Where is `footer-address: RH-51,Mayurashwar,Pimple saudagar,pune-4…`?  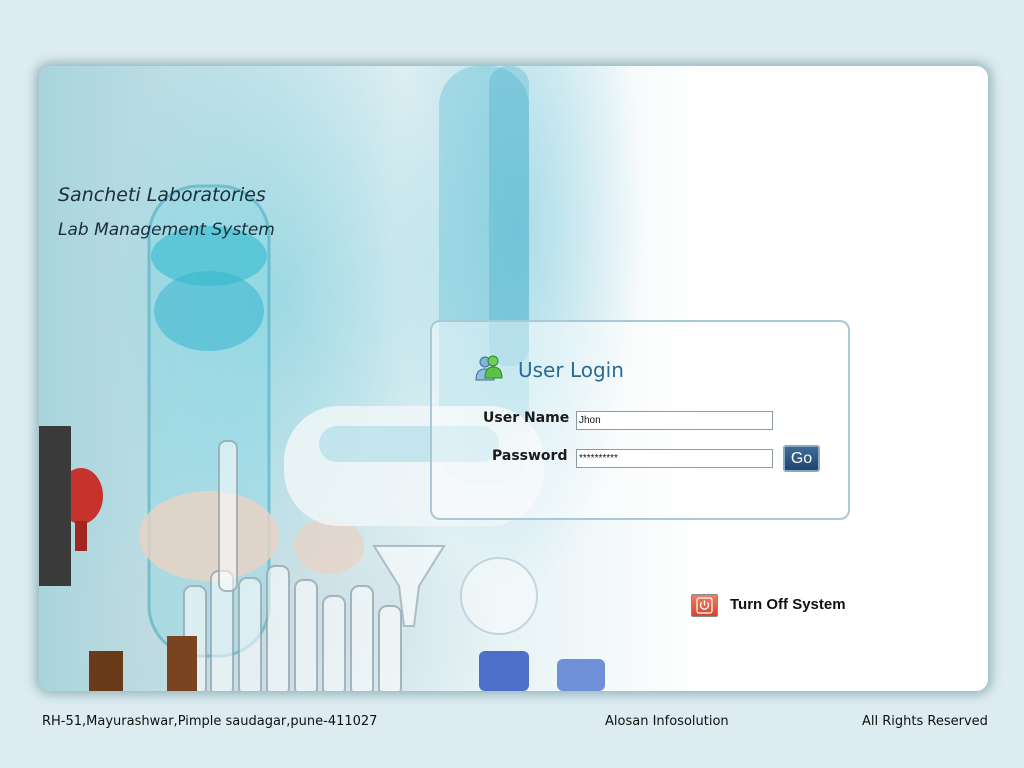
footer-address: RH-51,Mayurashwar,Pimple saudagar,pune-4… is located at coordinates (210, 721).